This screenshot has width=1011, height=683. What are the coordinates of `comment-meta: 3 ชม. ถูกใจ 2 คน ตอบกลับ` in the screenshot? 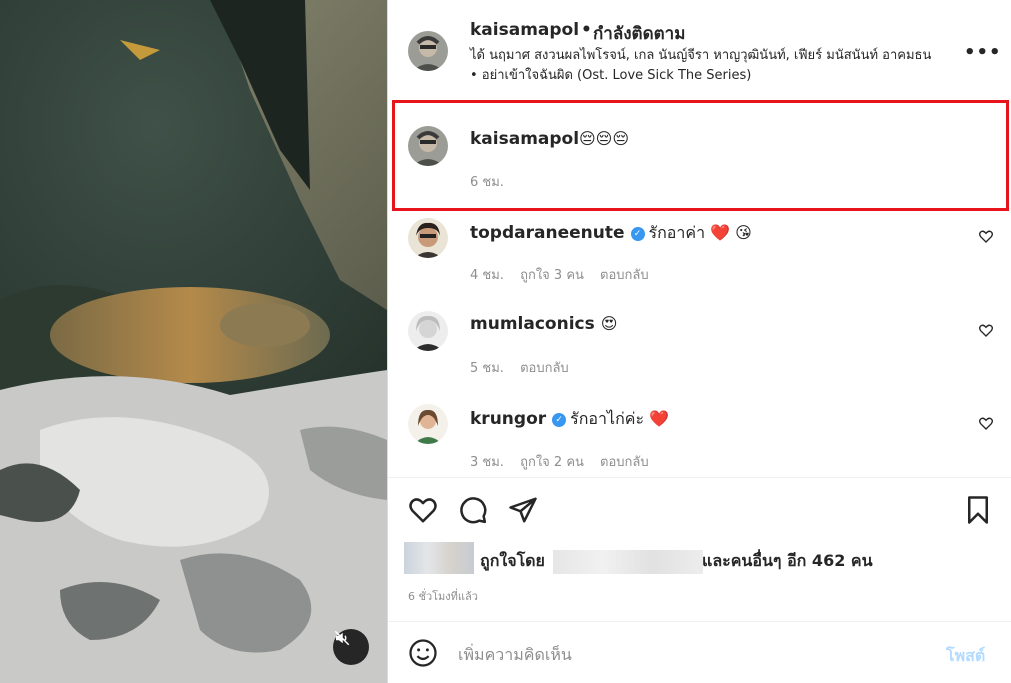 It's located at (565, 461).